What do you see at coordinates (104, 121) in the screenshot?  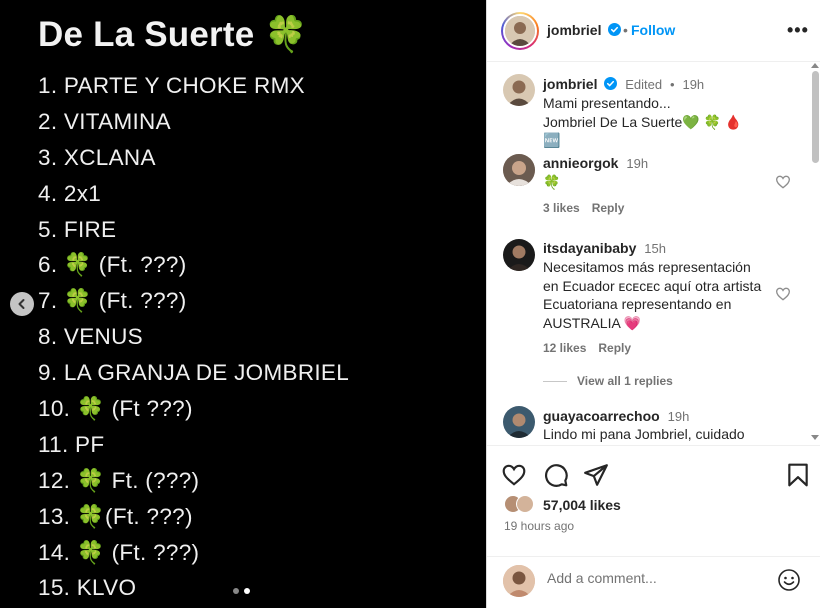 I see `track-item: 2. VITAMINA` at bounding box center [104, 121].